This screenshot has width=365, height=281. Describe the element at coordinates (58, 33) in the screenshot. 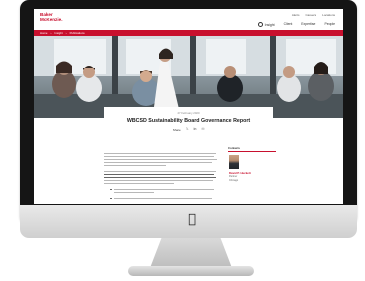

I see `breadcrumb-insight: Insight` at that location.